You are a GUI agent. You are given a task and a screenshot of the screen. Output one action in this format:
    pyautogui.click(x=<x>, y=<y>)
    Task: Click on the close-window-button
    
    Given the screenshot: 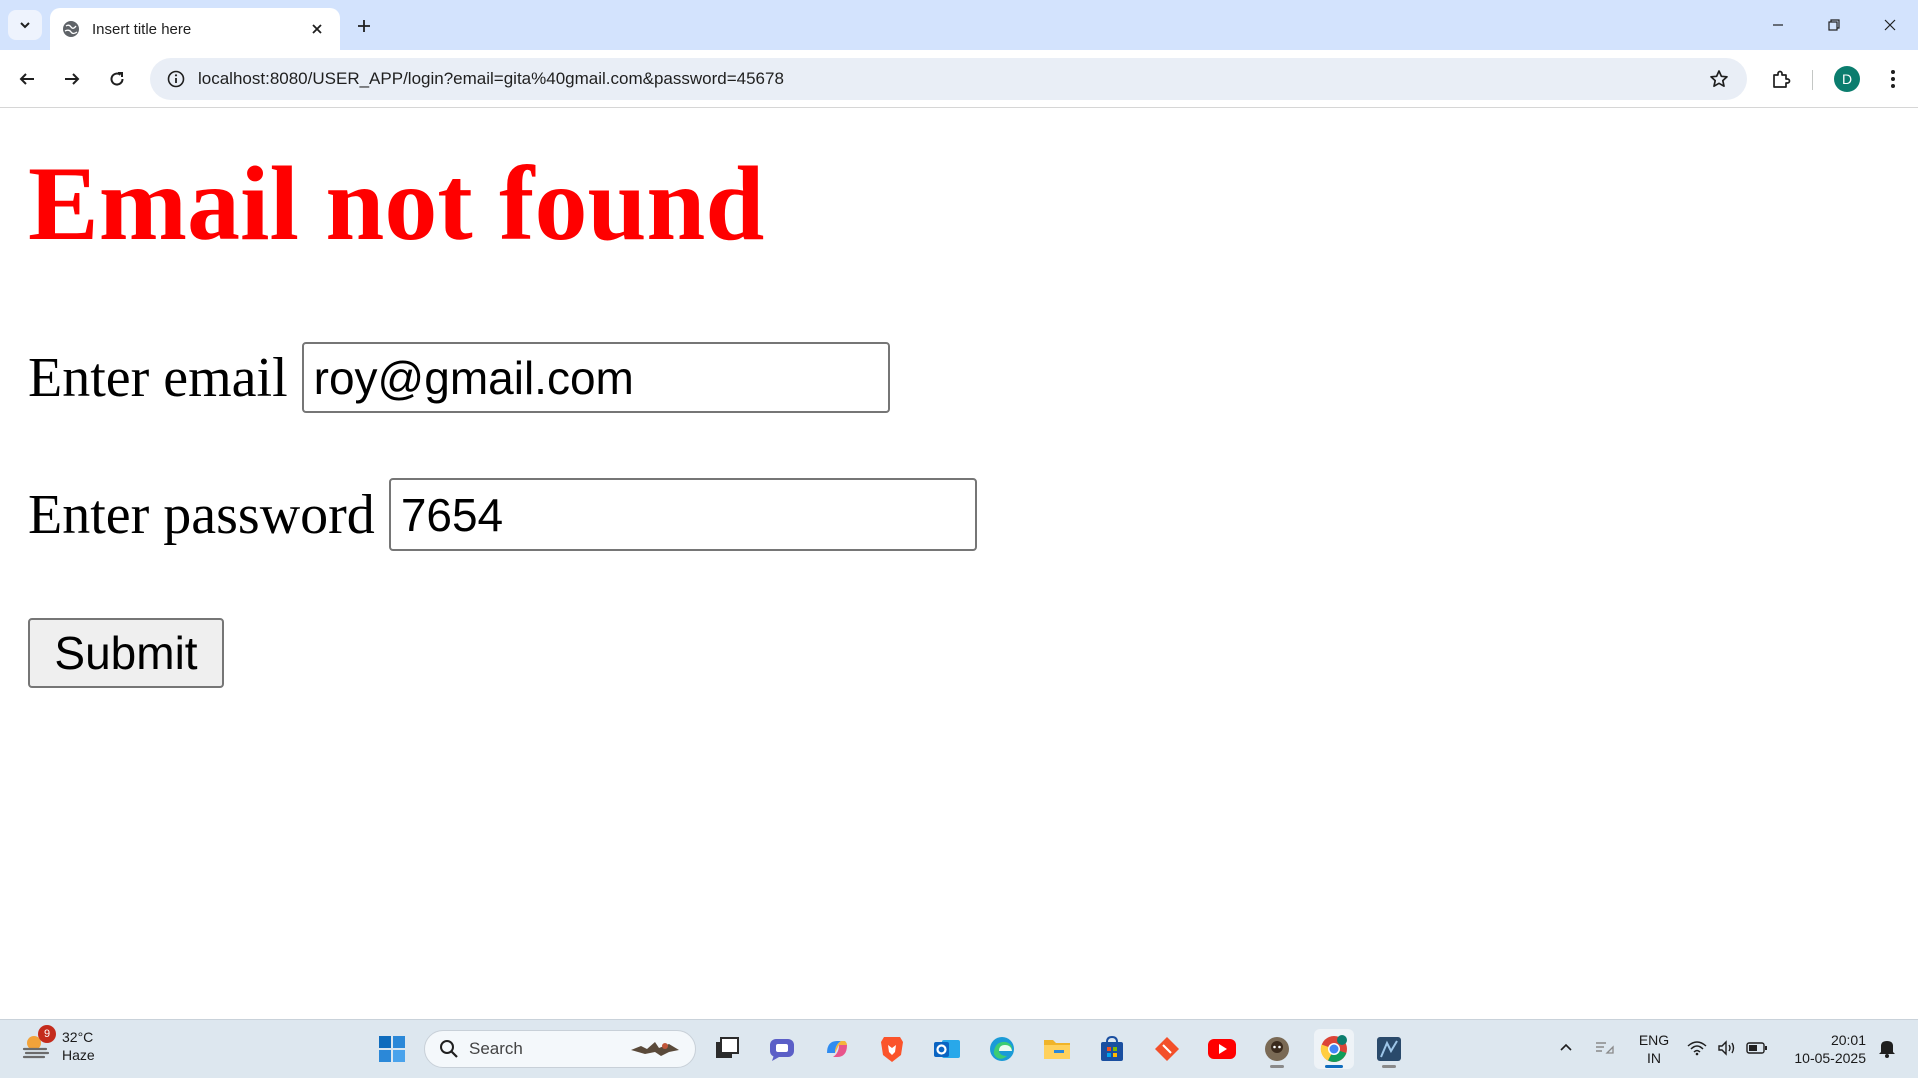 What is the action you would take?
    pyautogui.click(x=1890, y=25)
    